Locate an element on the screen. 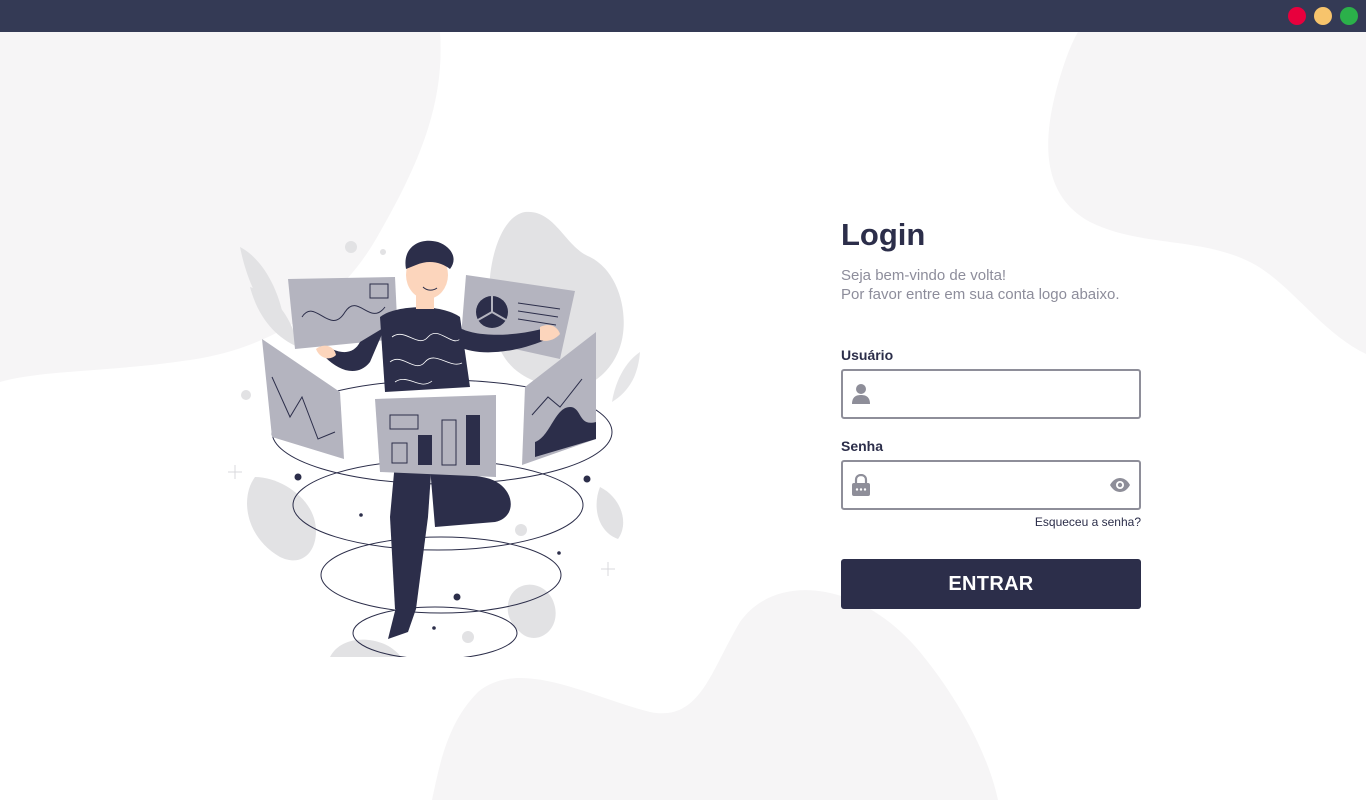  lock-icon is located at coordinates (861, 485).